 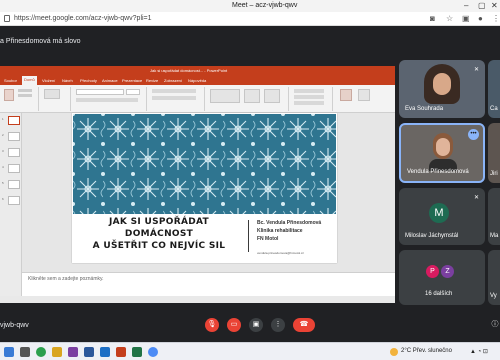 What do you see at coordinates (41, 352) in the screenshot?
I see `chrome-icon` at bounding box center [41, 352].